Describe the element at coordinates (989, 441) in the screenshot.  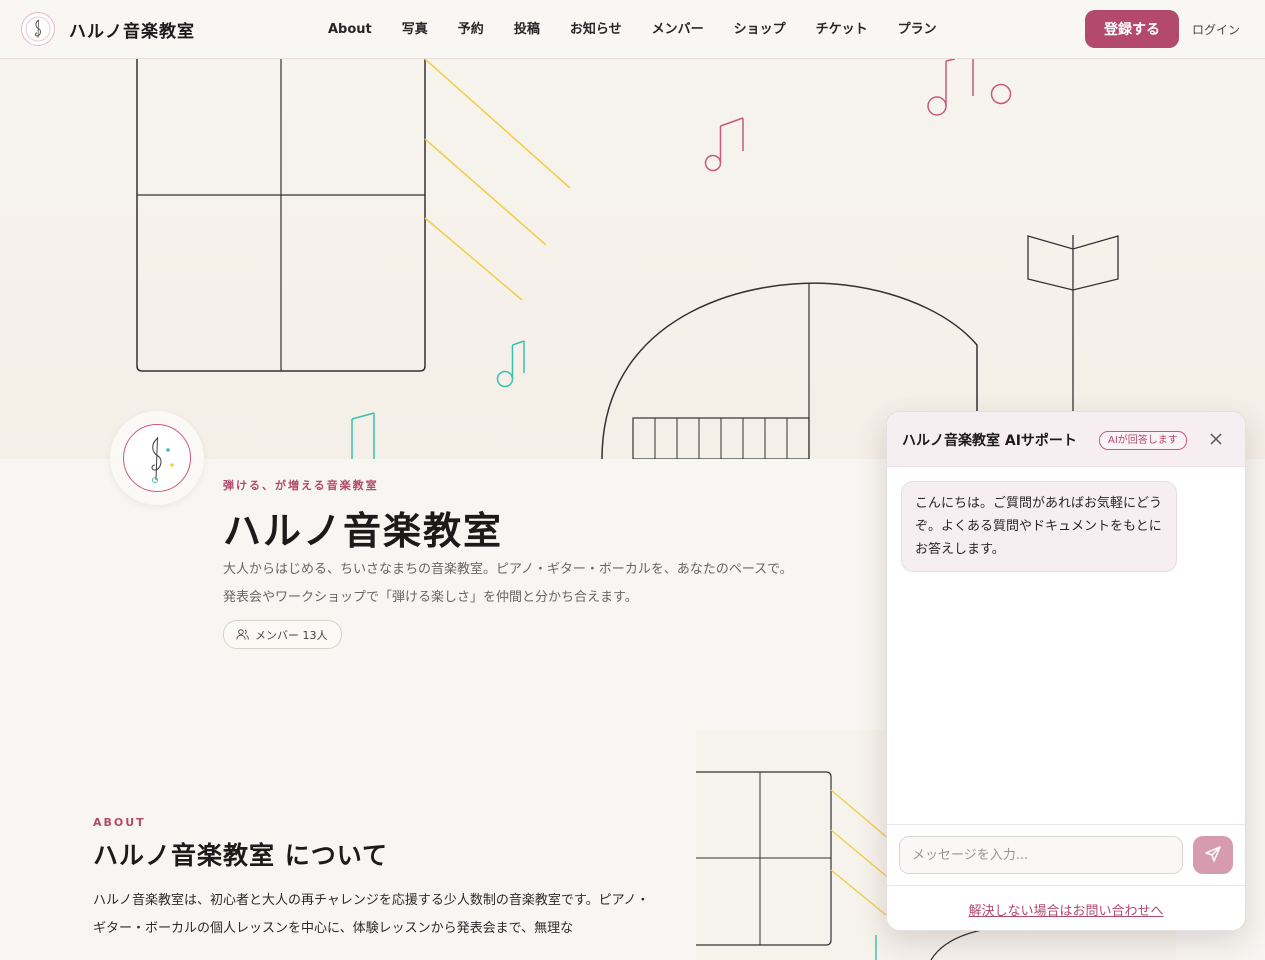
I see `chat-title: ハルノ音楽教室 AIサポート` at that location.